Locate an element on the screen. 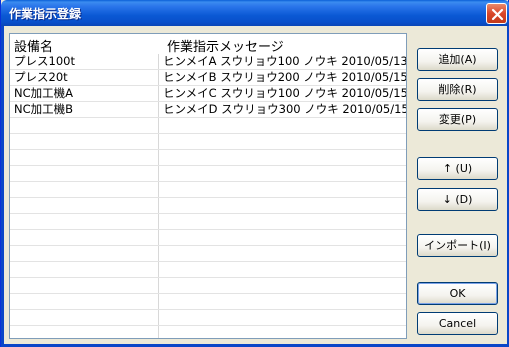  move-up-button: ↑ (U) is located at coordinates (457, 168).